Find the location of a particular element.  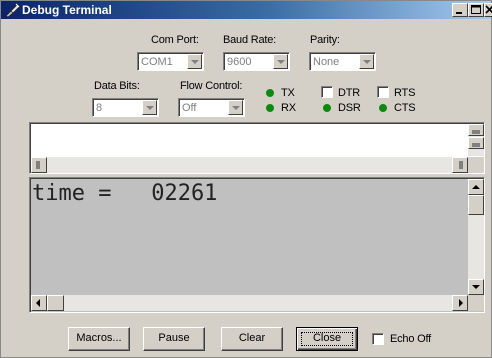

rx-label: RX is located at coordinates (288, 108).